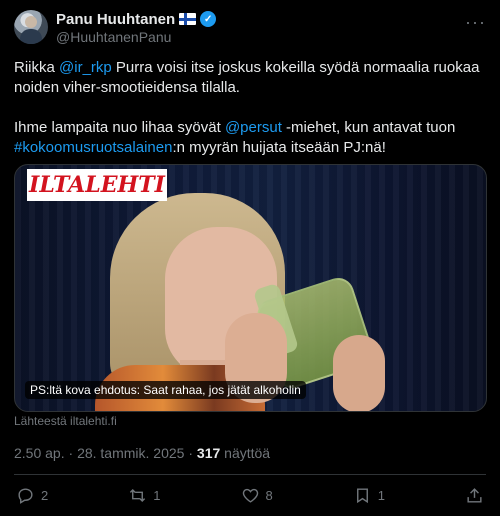 The width and height of the screenshot is (500, 516). I want to click on verified-badge-icon: ✓, so click(208, 19).